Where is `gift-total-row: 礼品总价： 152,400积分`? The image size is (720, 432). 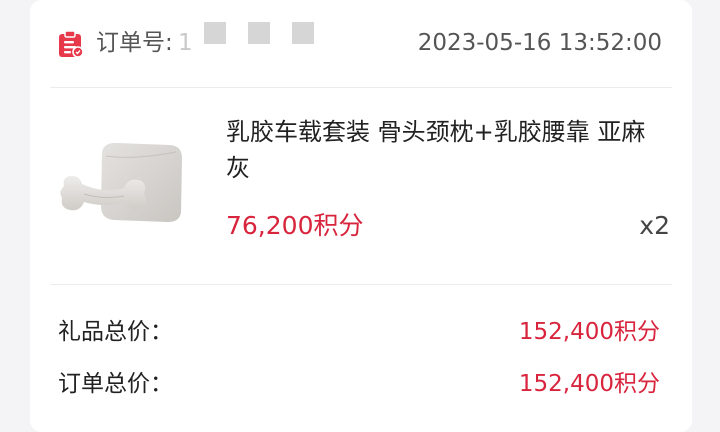 gift-total-row: 礼品总价： 152,400积分 is located at coordinates (361, 332).